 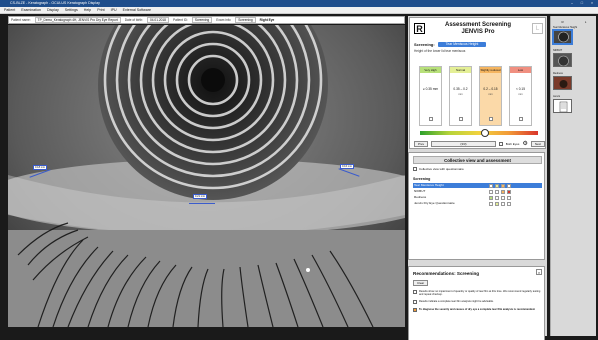 What do you see at coordinates (267, 20) in the screenshot?
I see `eye-side-label: Right Eye` at bounding box center [267, 20].